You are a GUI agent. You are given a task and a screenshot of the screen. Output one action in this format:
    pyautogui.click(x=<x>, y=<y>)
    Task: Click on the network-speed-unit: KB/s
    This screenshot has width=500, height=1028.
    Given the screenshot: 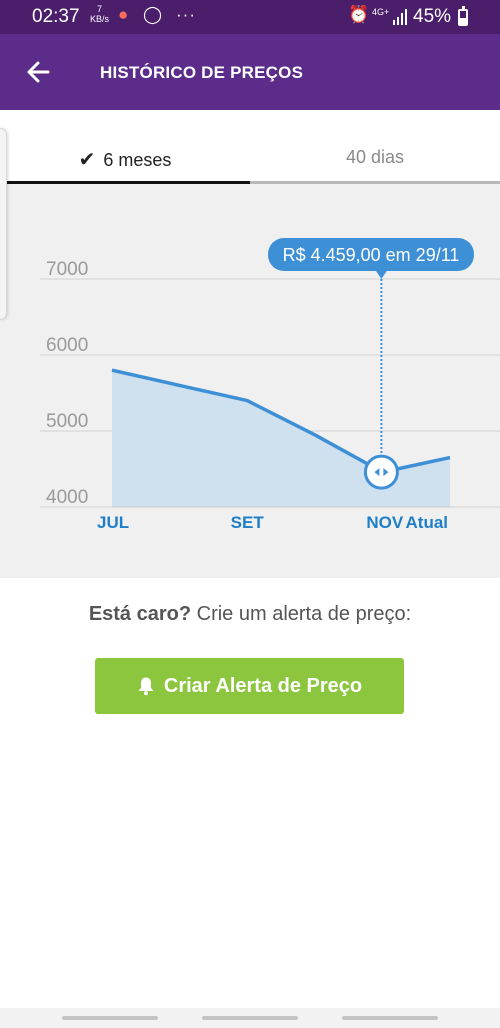 What is the action you would take?
    pyautogui.click(x=100, y=19)
    